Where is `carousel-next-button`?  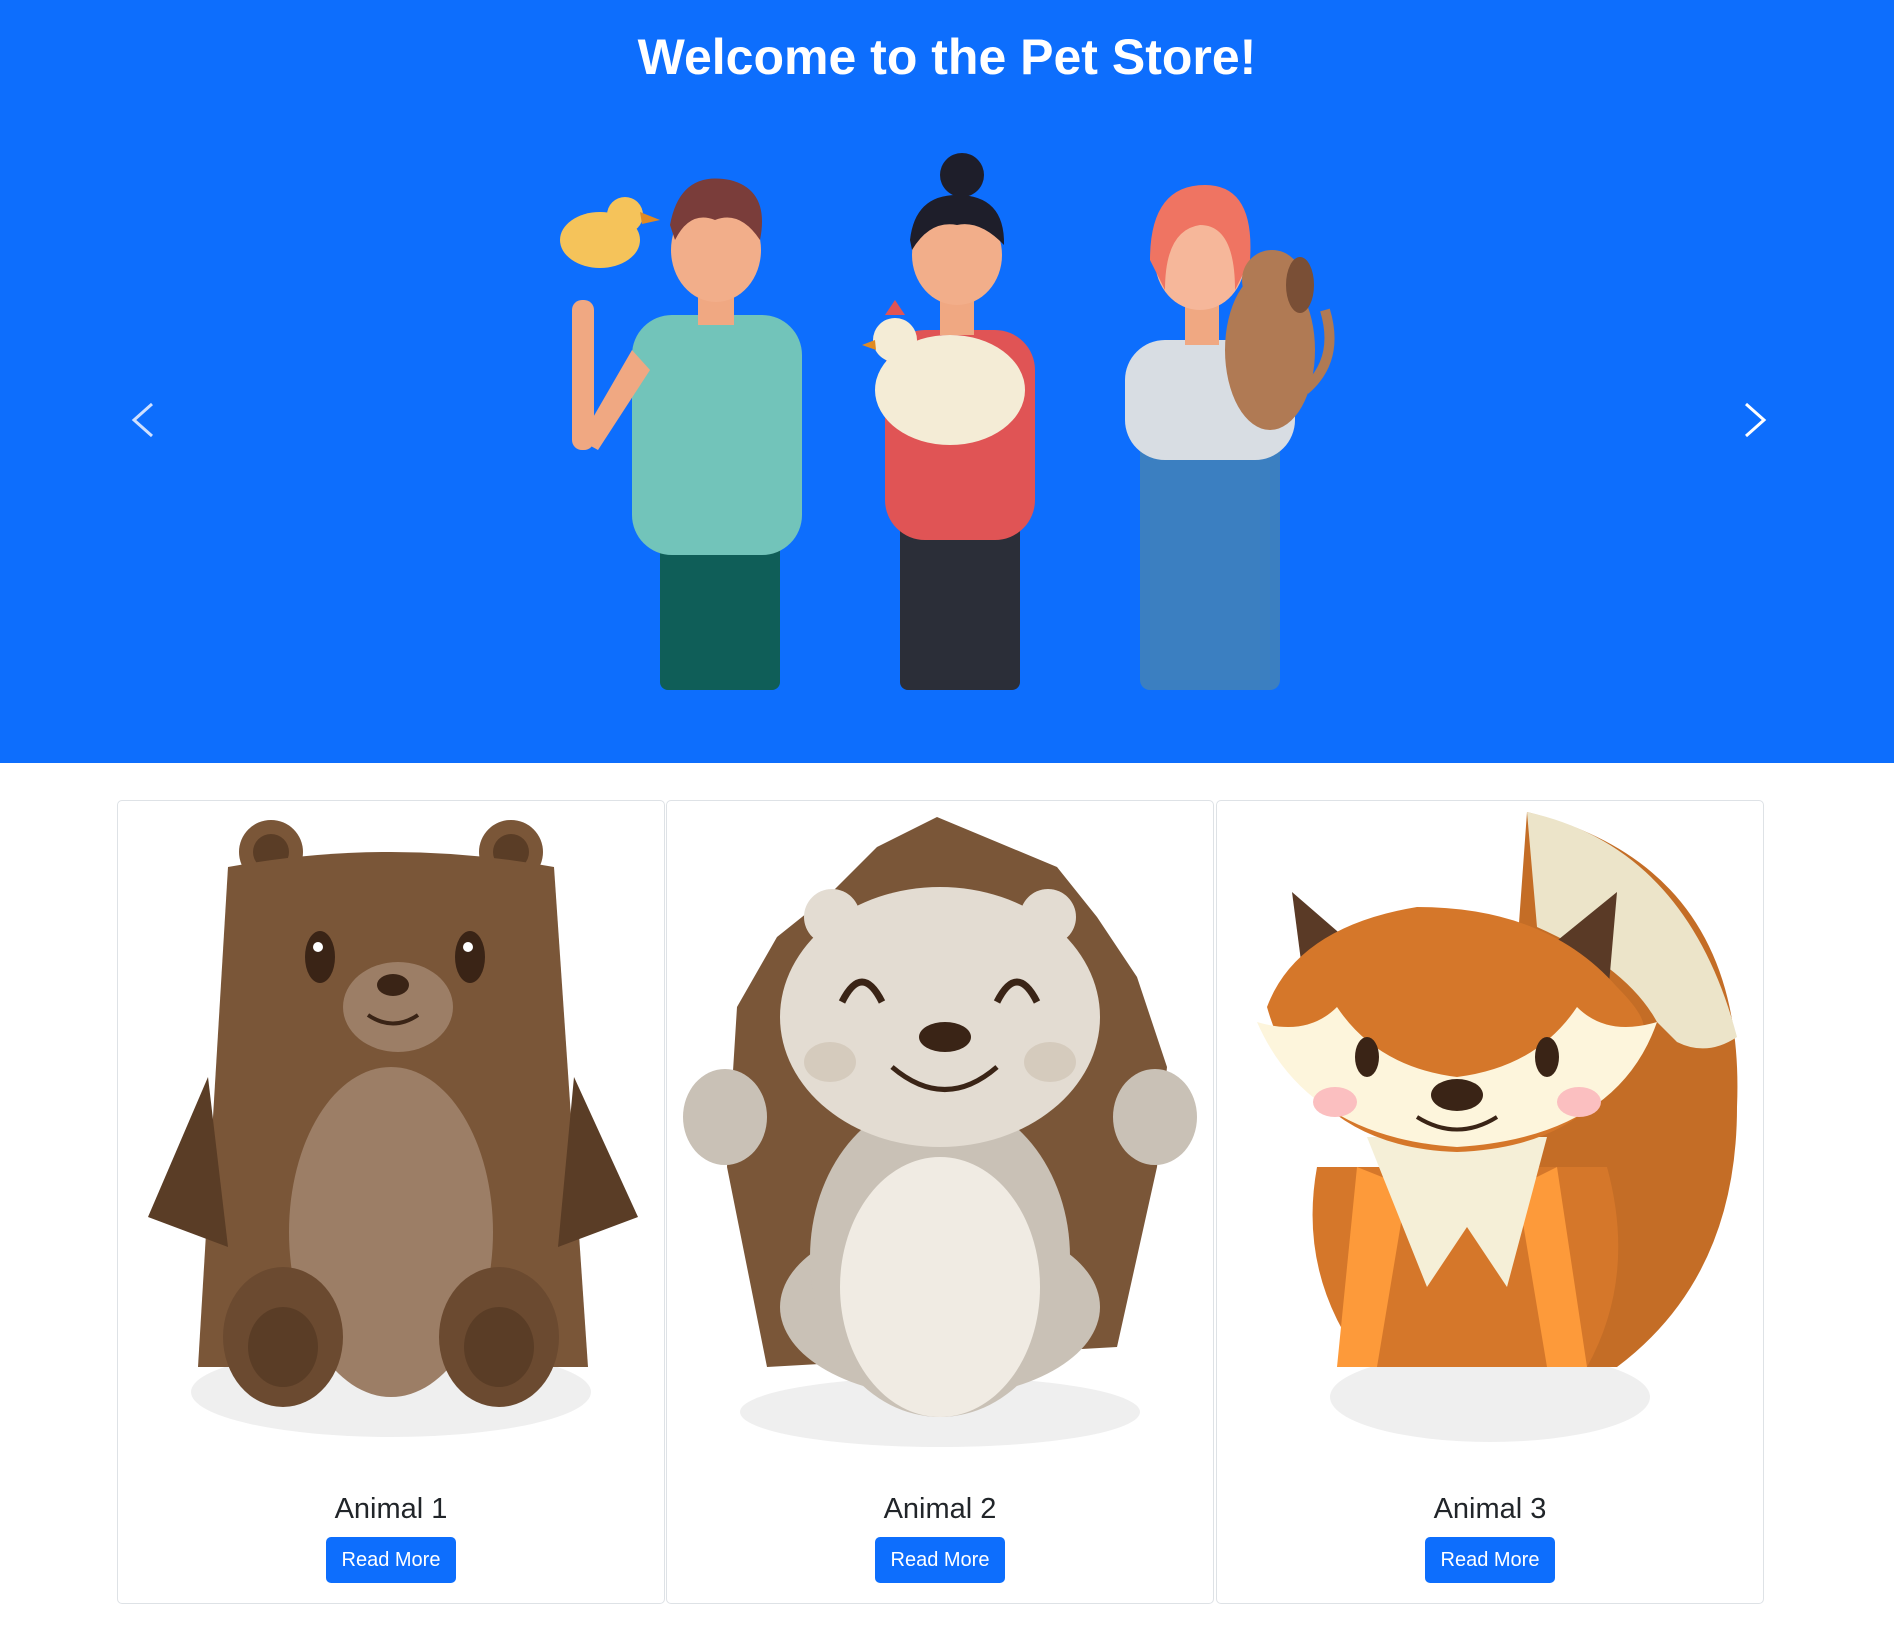 carousel-next-button is located at coordinates (1756, 420).